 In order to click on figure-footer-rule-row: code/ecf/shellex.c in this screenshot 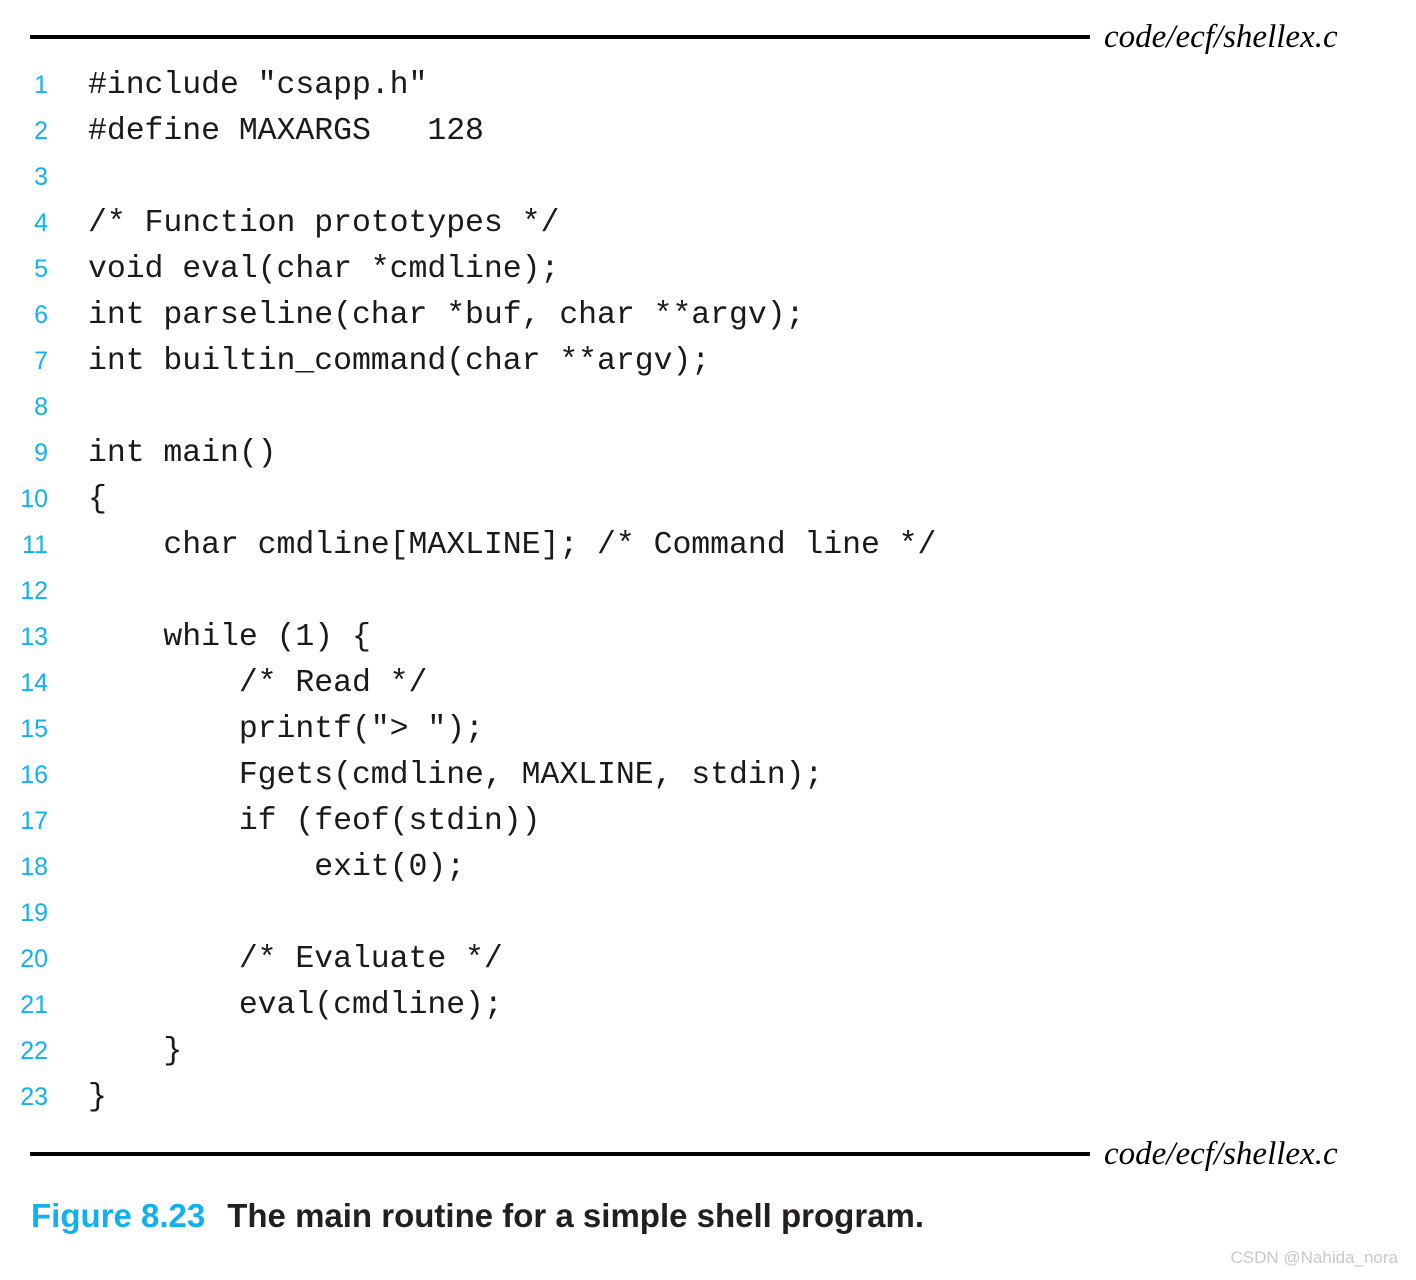, I will do `click(708, 1154)`.